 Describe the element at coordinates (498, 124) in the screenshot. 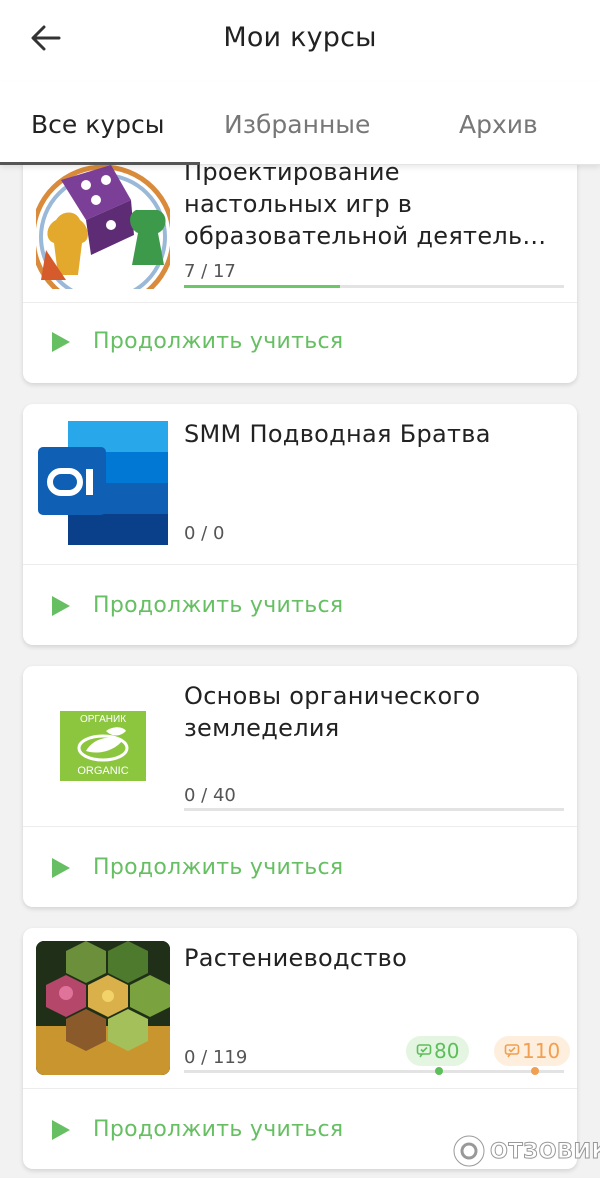

I see `tab-archive: Архив` at that location.